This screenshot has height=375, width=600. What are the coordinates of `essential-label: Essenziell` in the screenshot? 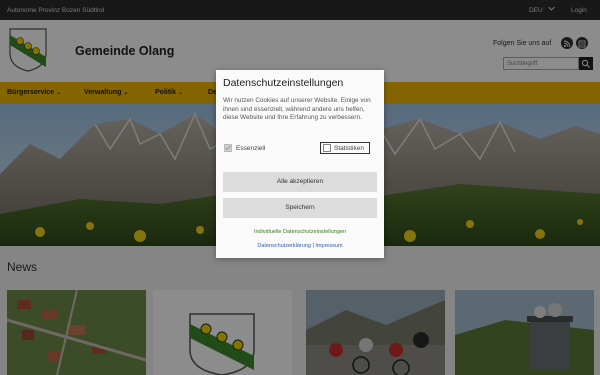 It's located at (251, 148).